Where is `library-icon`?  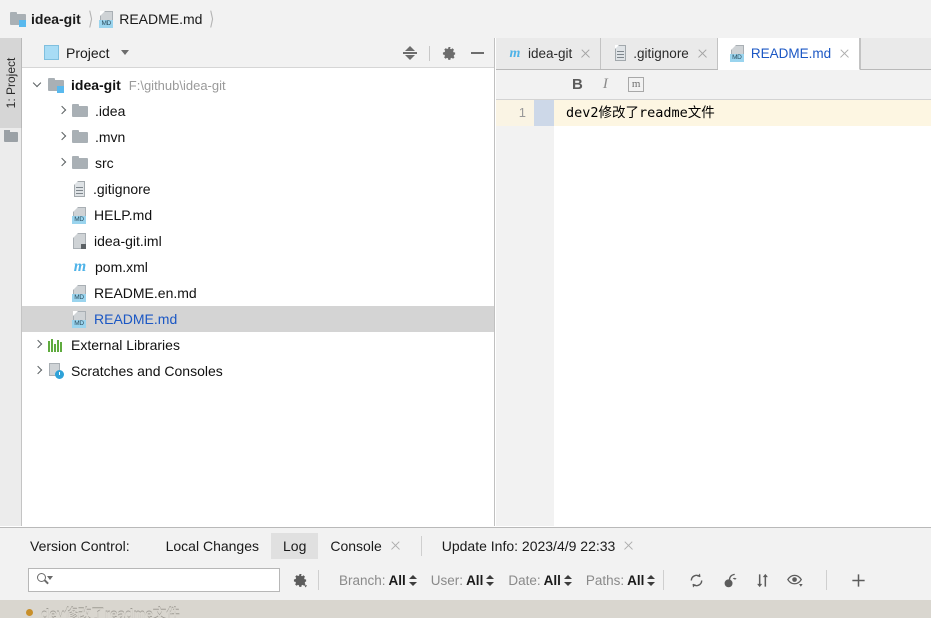
library-icon is located at coordinates (56, 345).